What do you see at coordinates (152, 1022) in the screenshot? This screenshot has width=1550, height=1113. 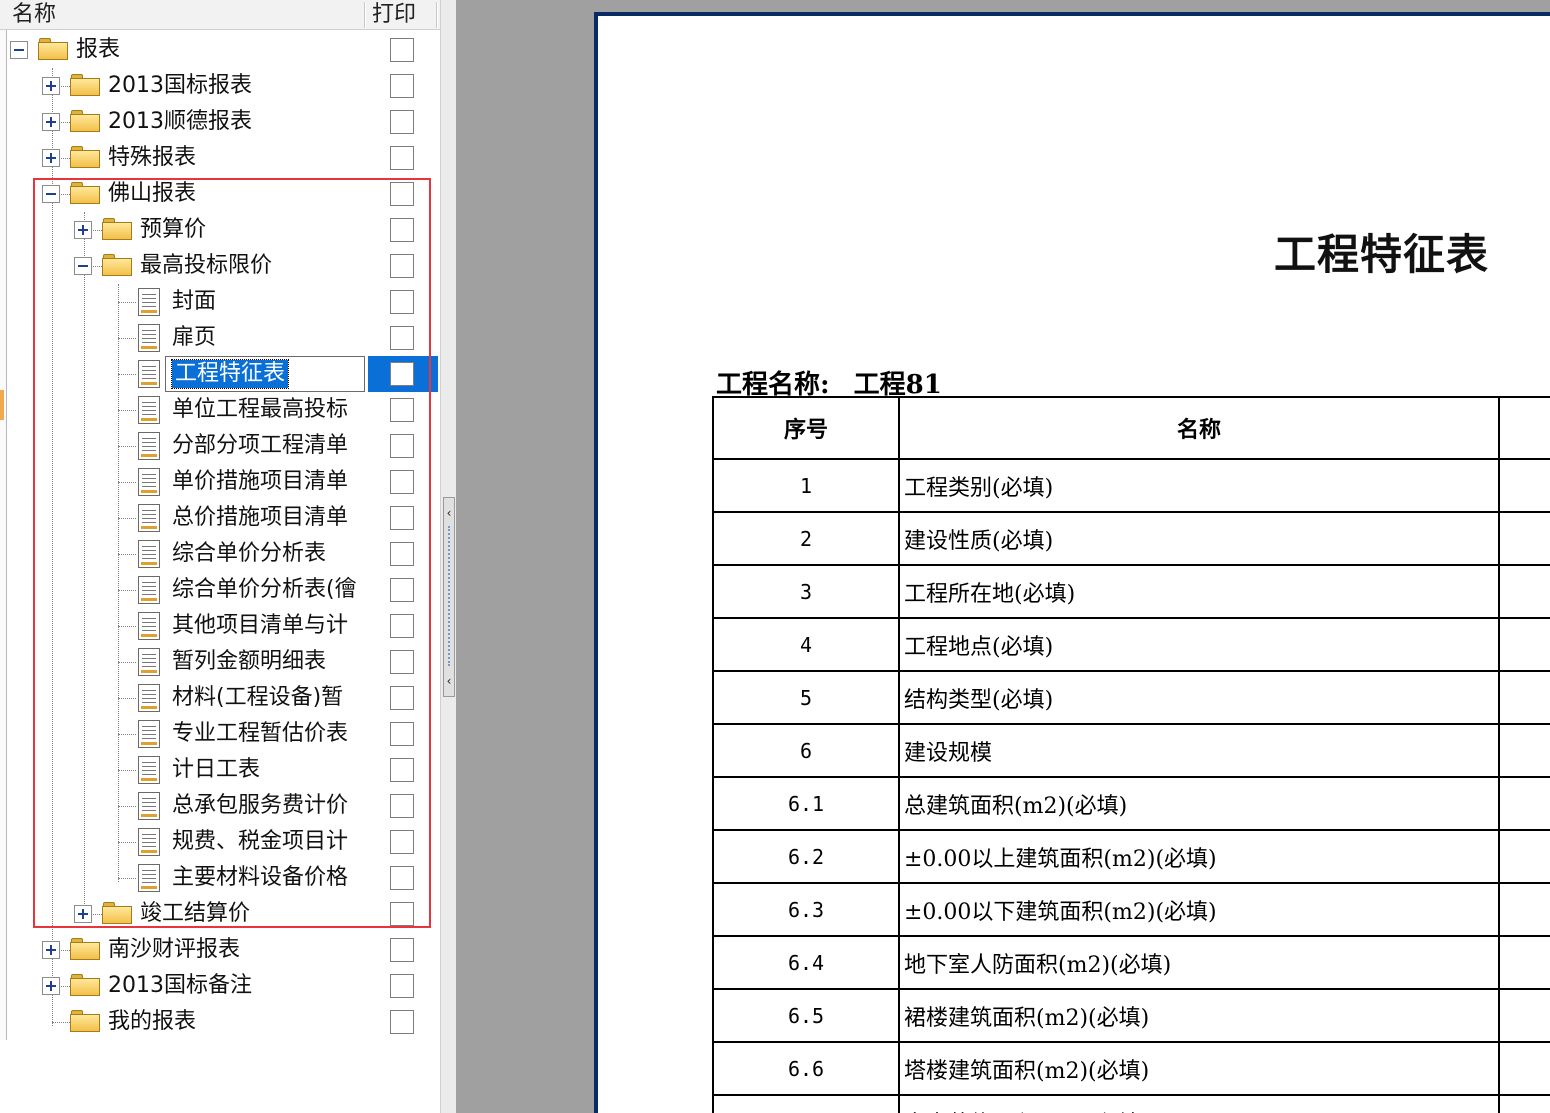 I see `tree-item-label: 我的报表` at bounding box center [152, 1022].